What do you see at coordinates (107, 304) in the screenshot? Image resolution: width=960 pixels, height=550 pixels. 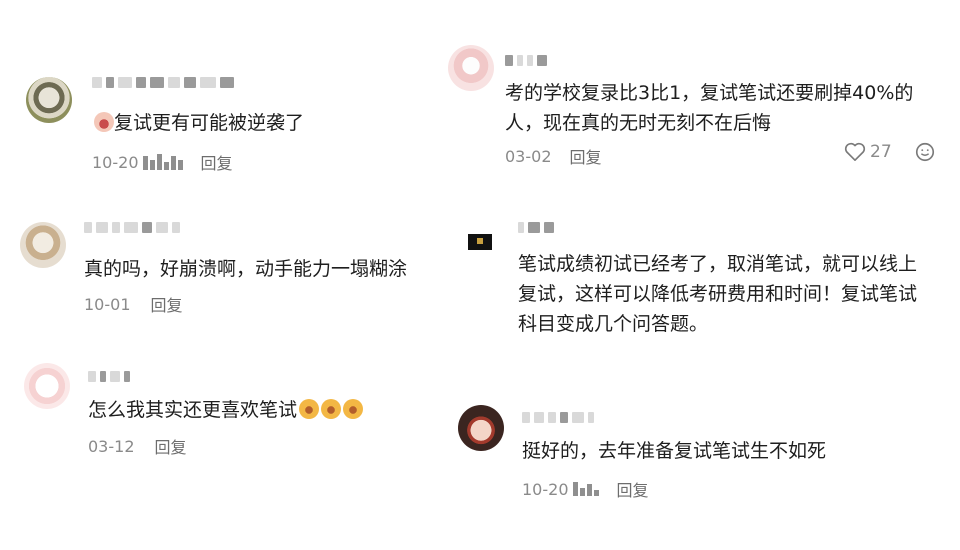 I see `comment-date: 10-01` at bounding box center [107, 304].